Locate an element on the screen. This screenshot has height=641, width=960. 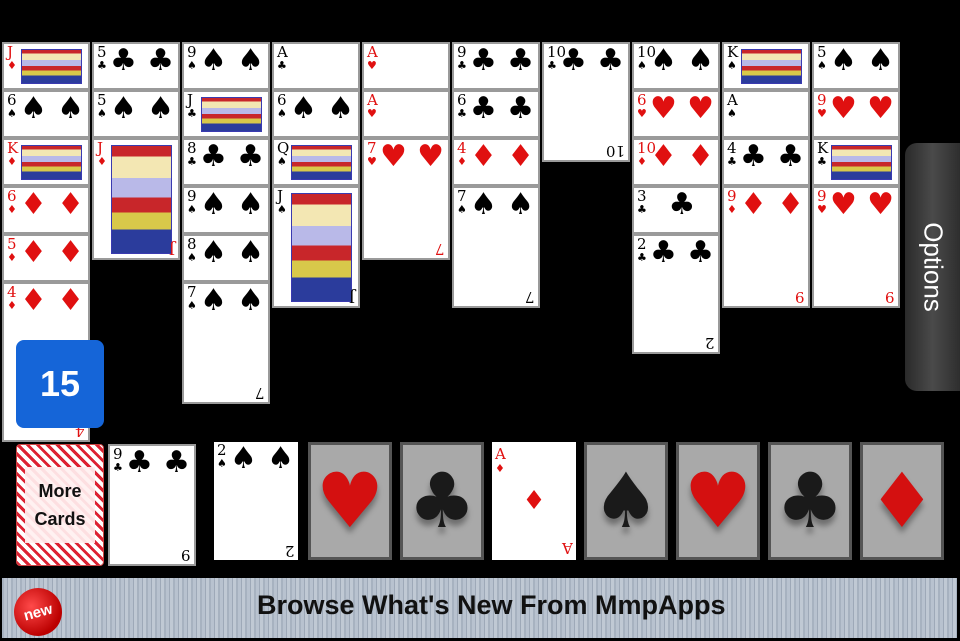
playing-card: J ♦ is located at coordinates (46, 66).